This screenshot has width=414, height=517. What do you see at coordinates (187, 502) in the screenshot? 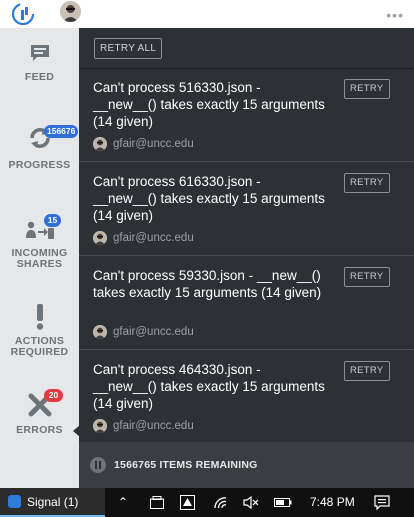
I see `tray-drive-icon` at bounding box center [187, 502].